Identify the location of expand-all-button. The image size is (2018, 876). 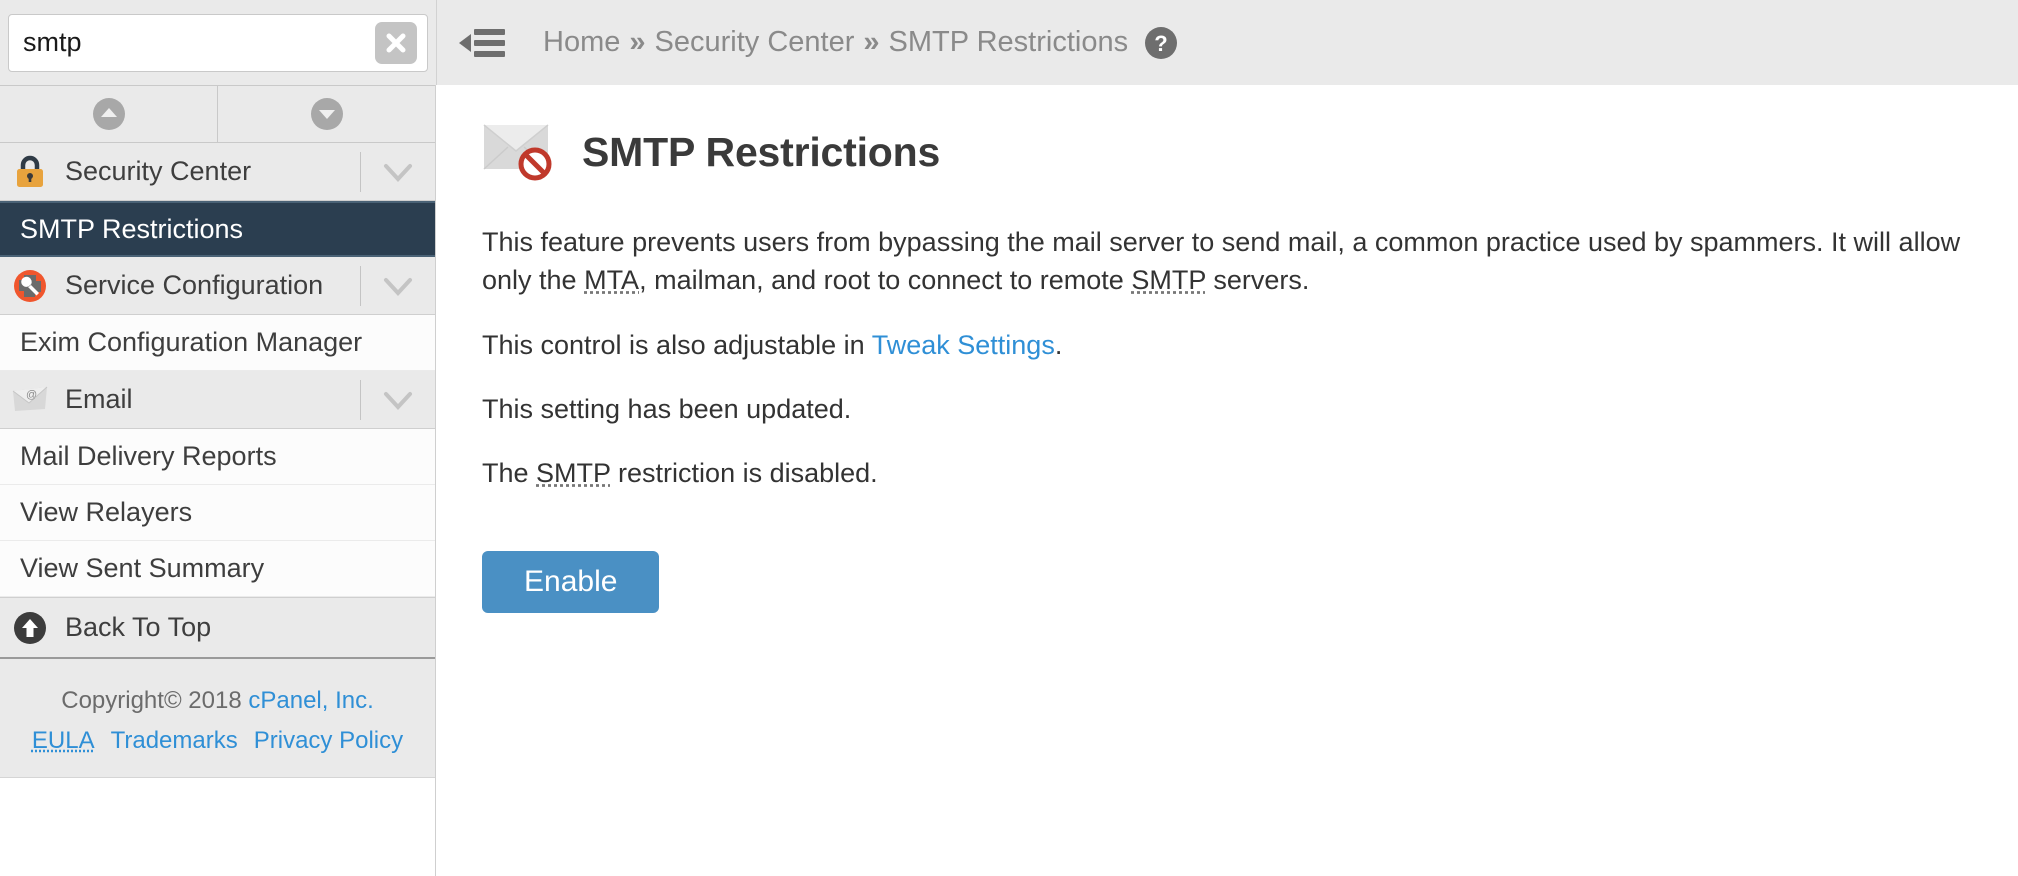
(326, 114).